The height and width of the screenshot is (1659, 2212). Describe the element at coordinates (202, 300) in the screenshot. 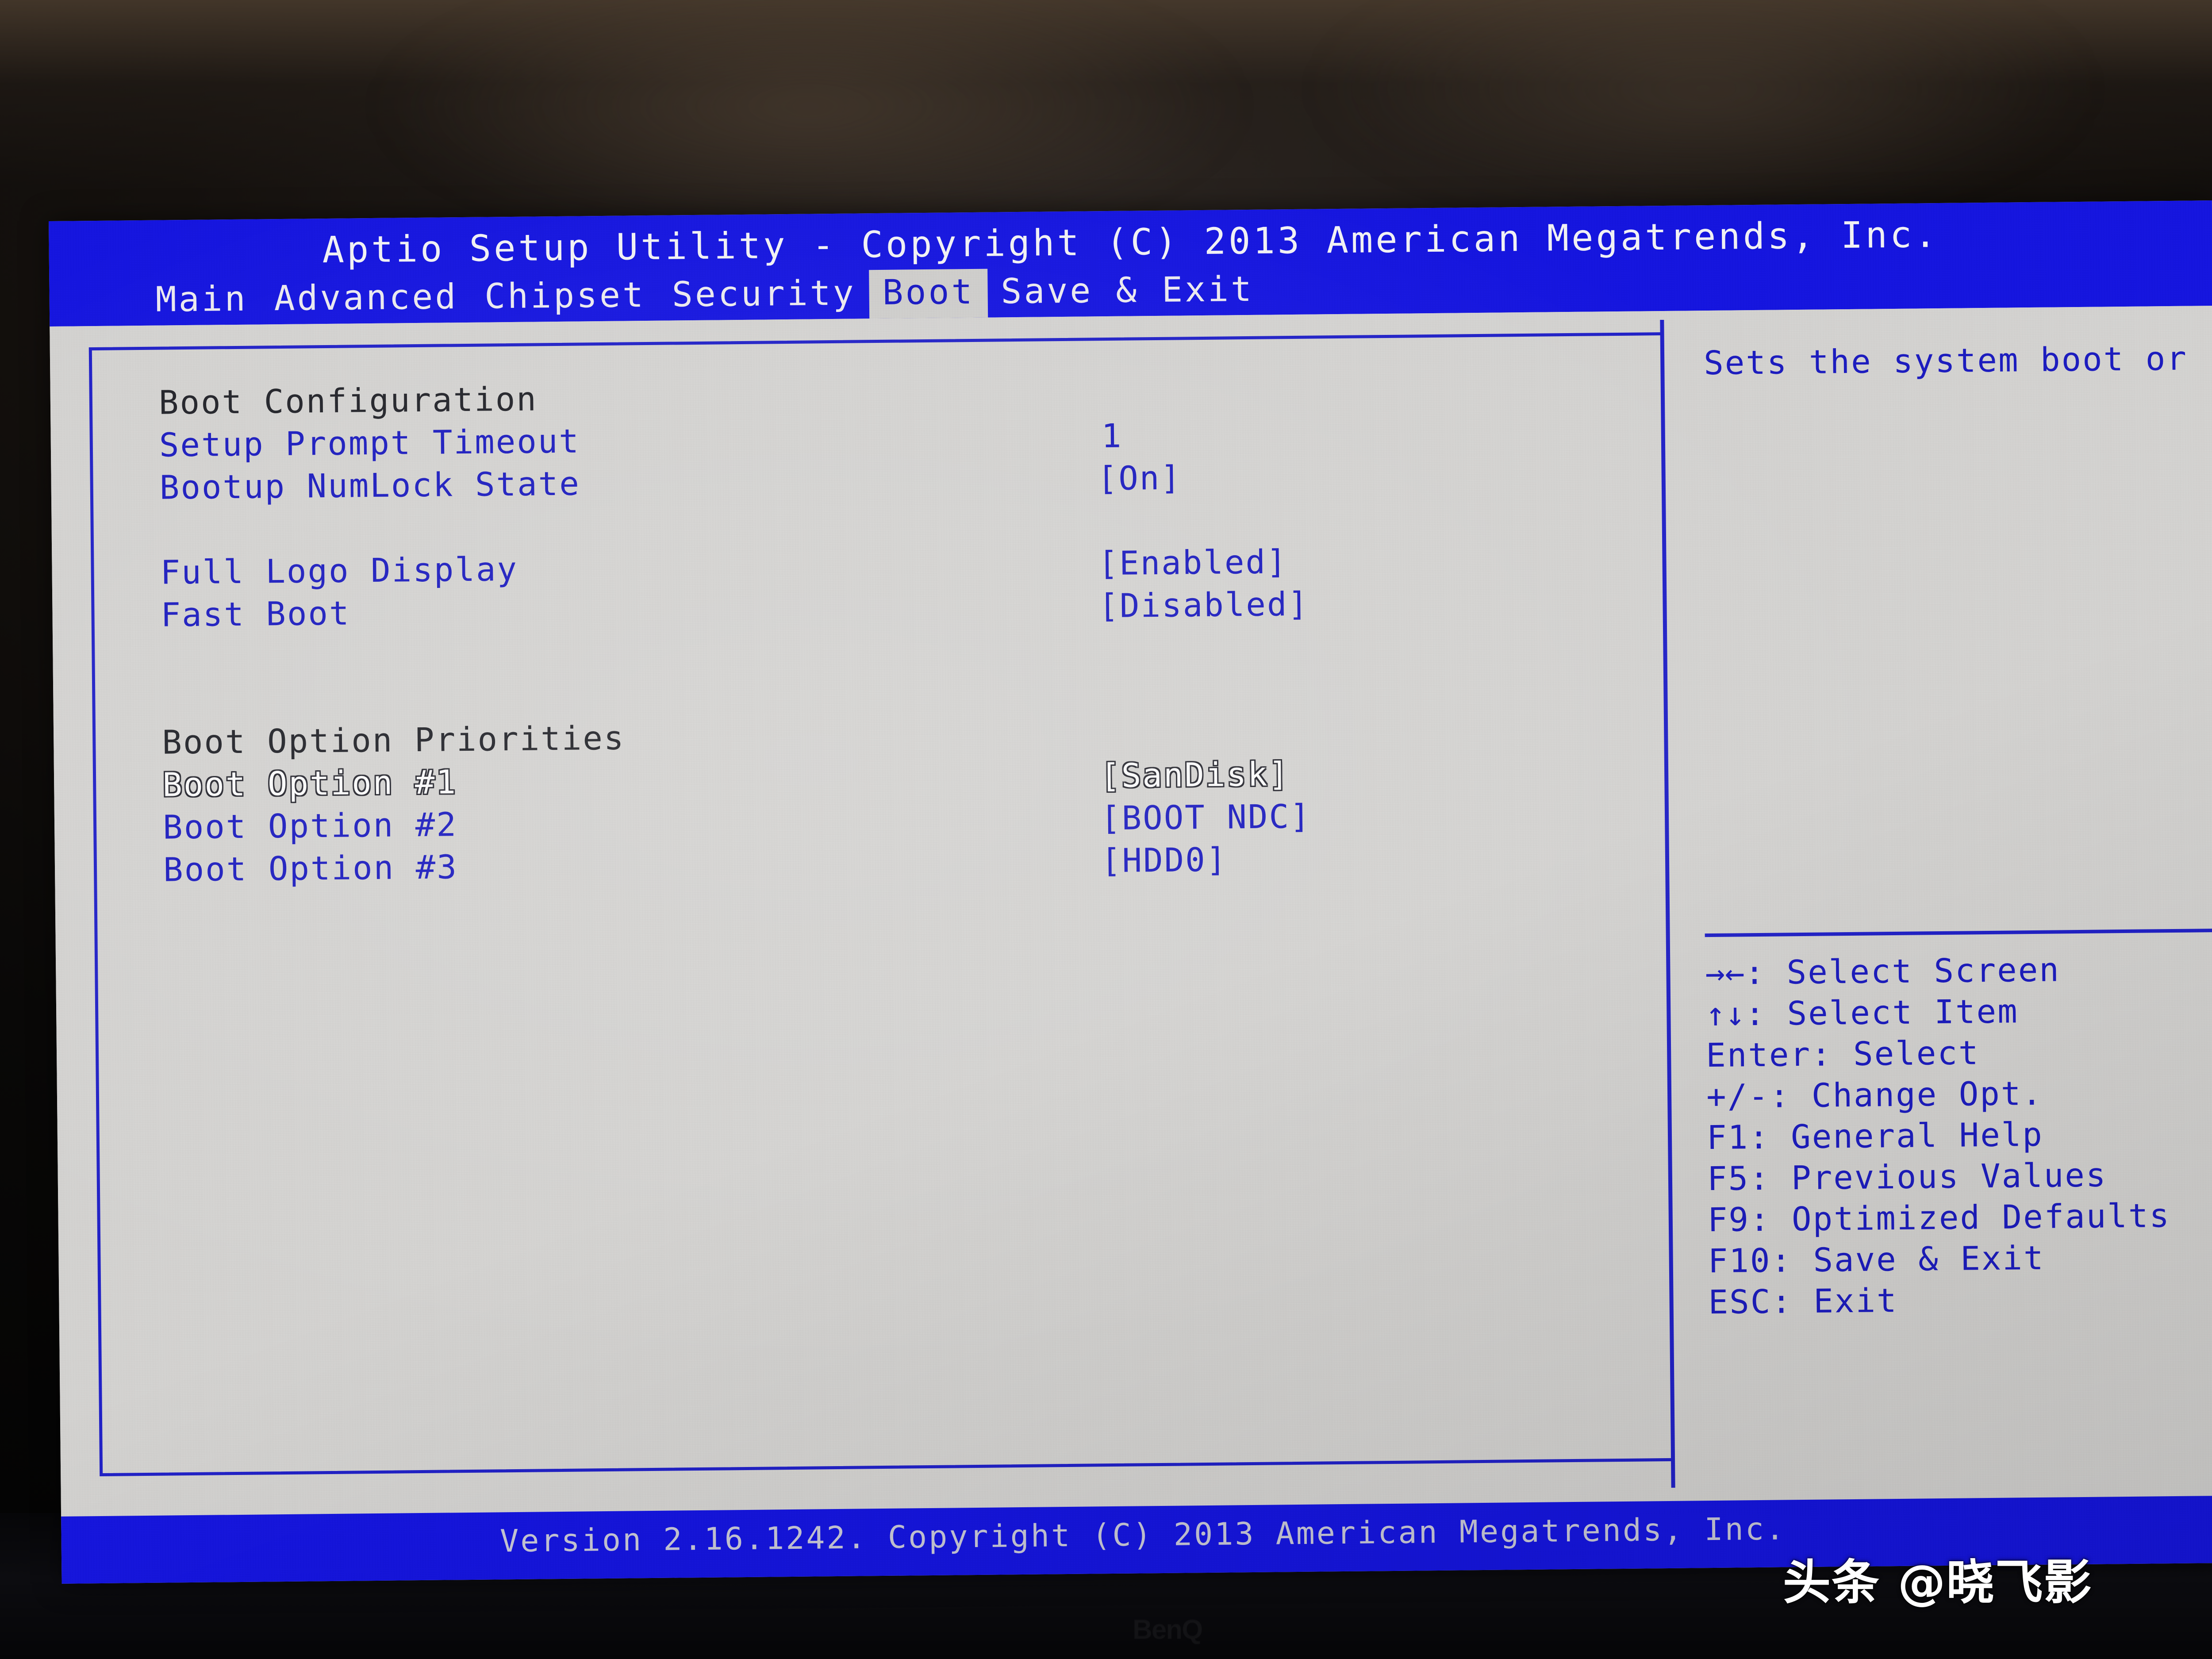

I see `tab-main: Main` at that location.